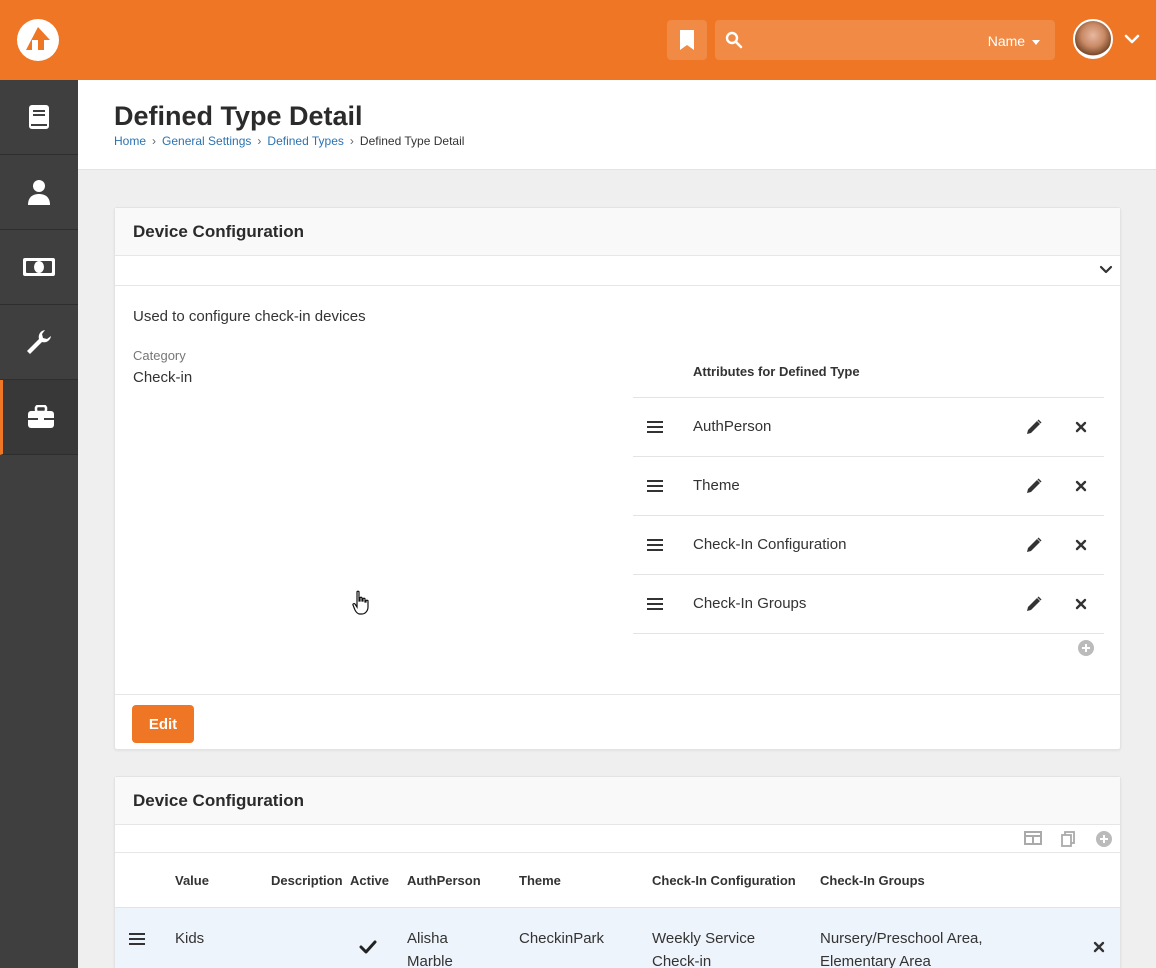 Image resolution: width=1156 pixels, height=968 pixels. I want to click on bookmark-button, so click(687, 40).